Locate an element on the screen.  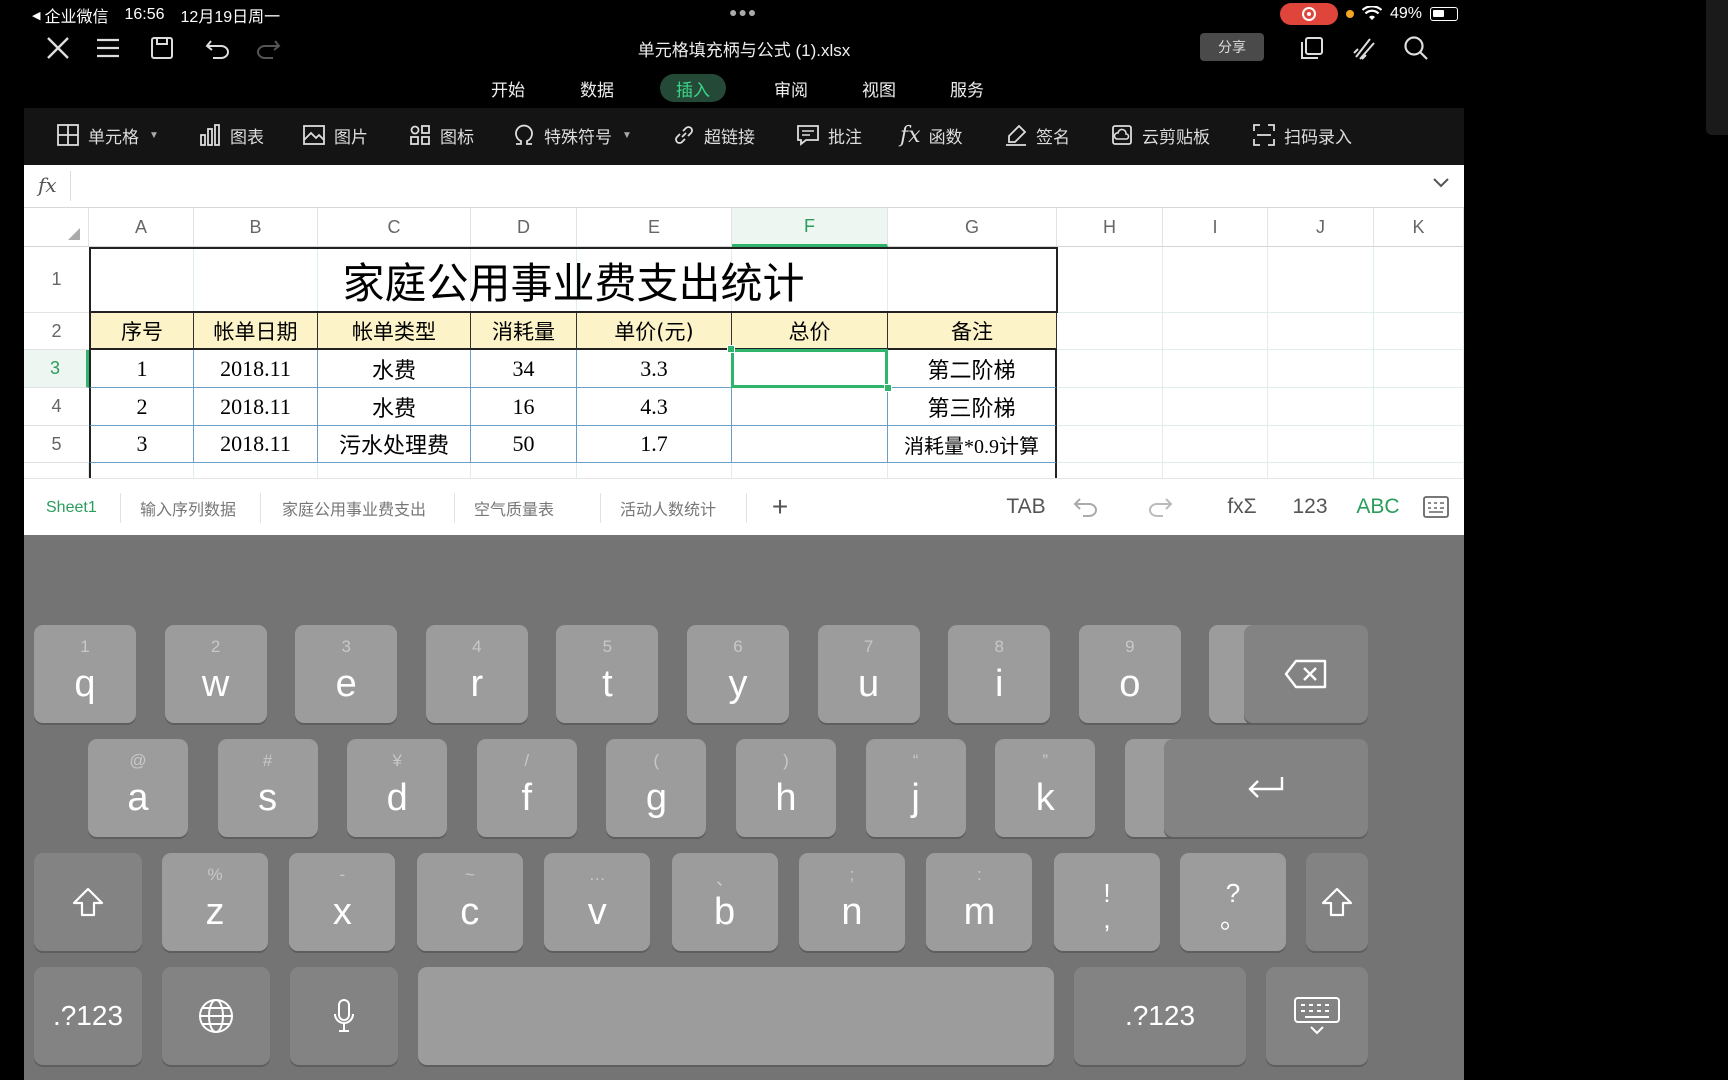
column-header-f: F is located at coordinates (810, 227).